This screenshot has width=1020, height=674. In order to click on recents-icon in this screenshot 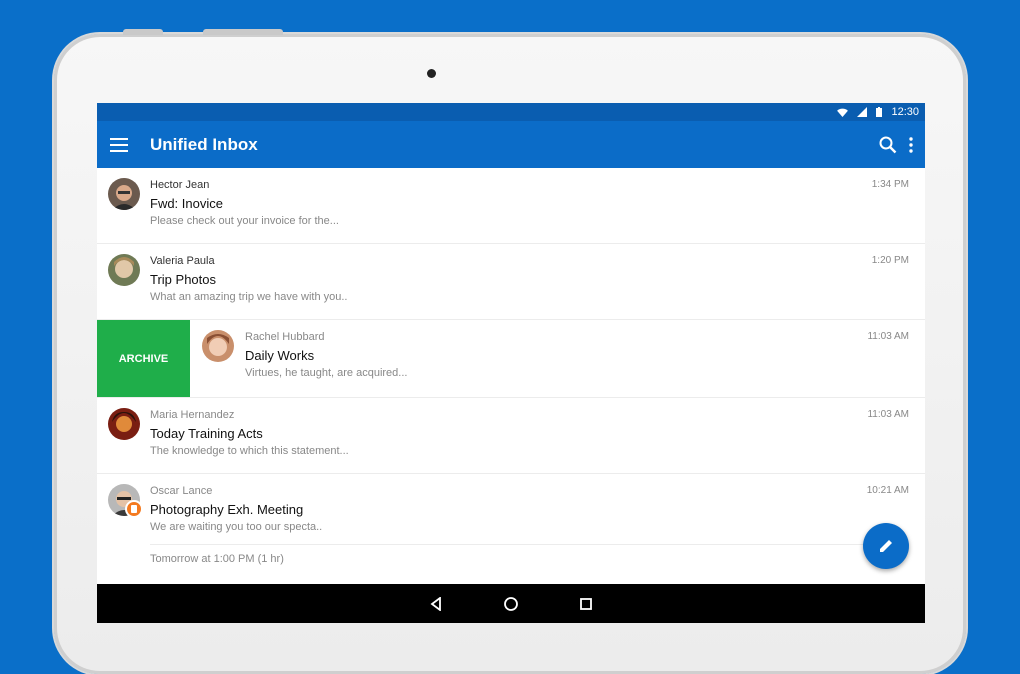, I will do `click(586, 604)`.